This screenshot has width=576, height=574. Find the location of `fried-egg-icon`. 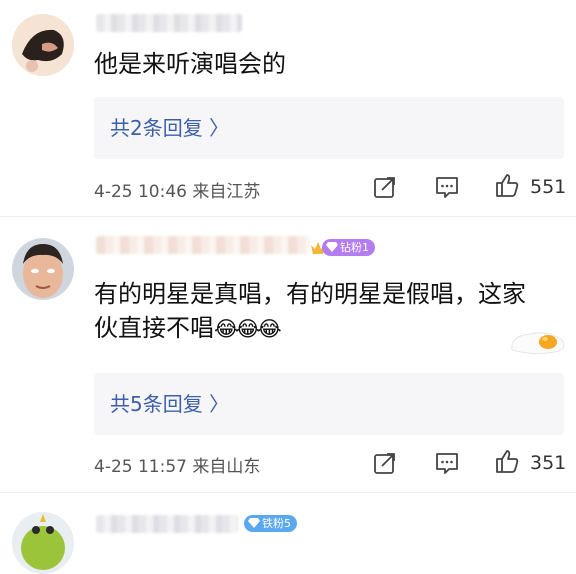

fried-egg-icon is located at coordinates (538, 342).